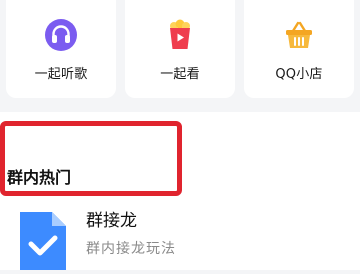 This screenshot has width=360, height=274. I want to click on qq-shop-button: QQ小店, so click(299, 49).